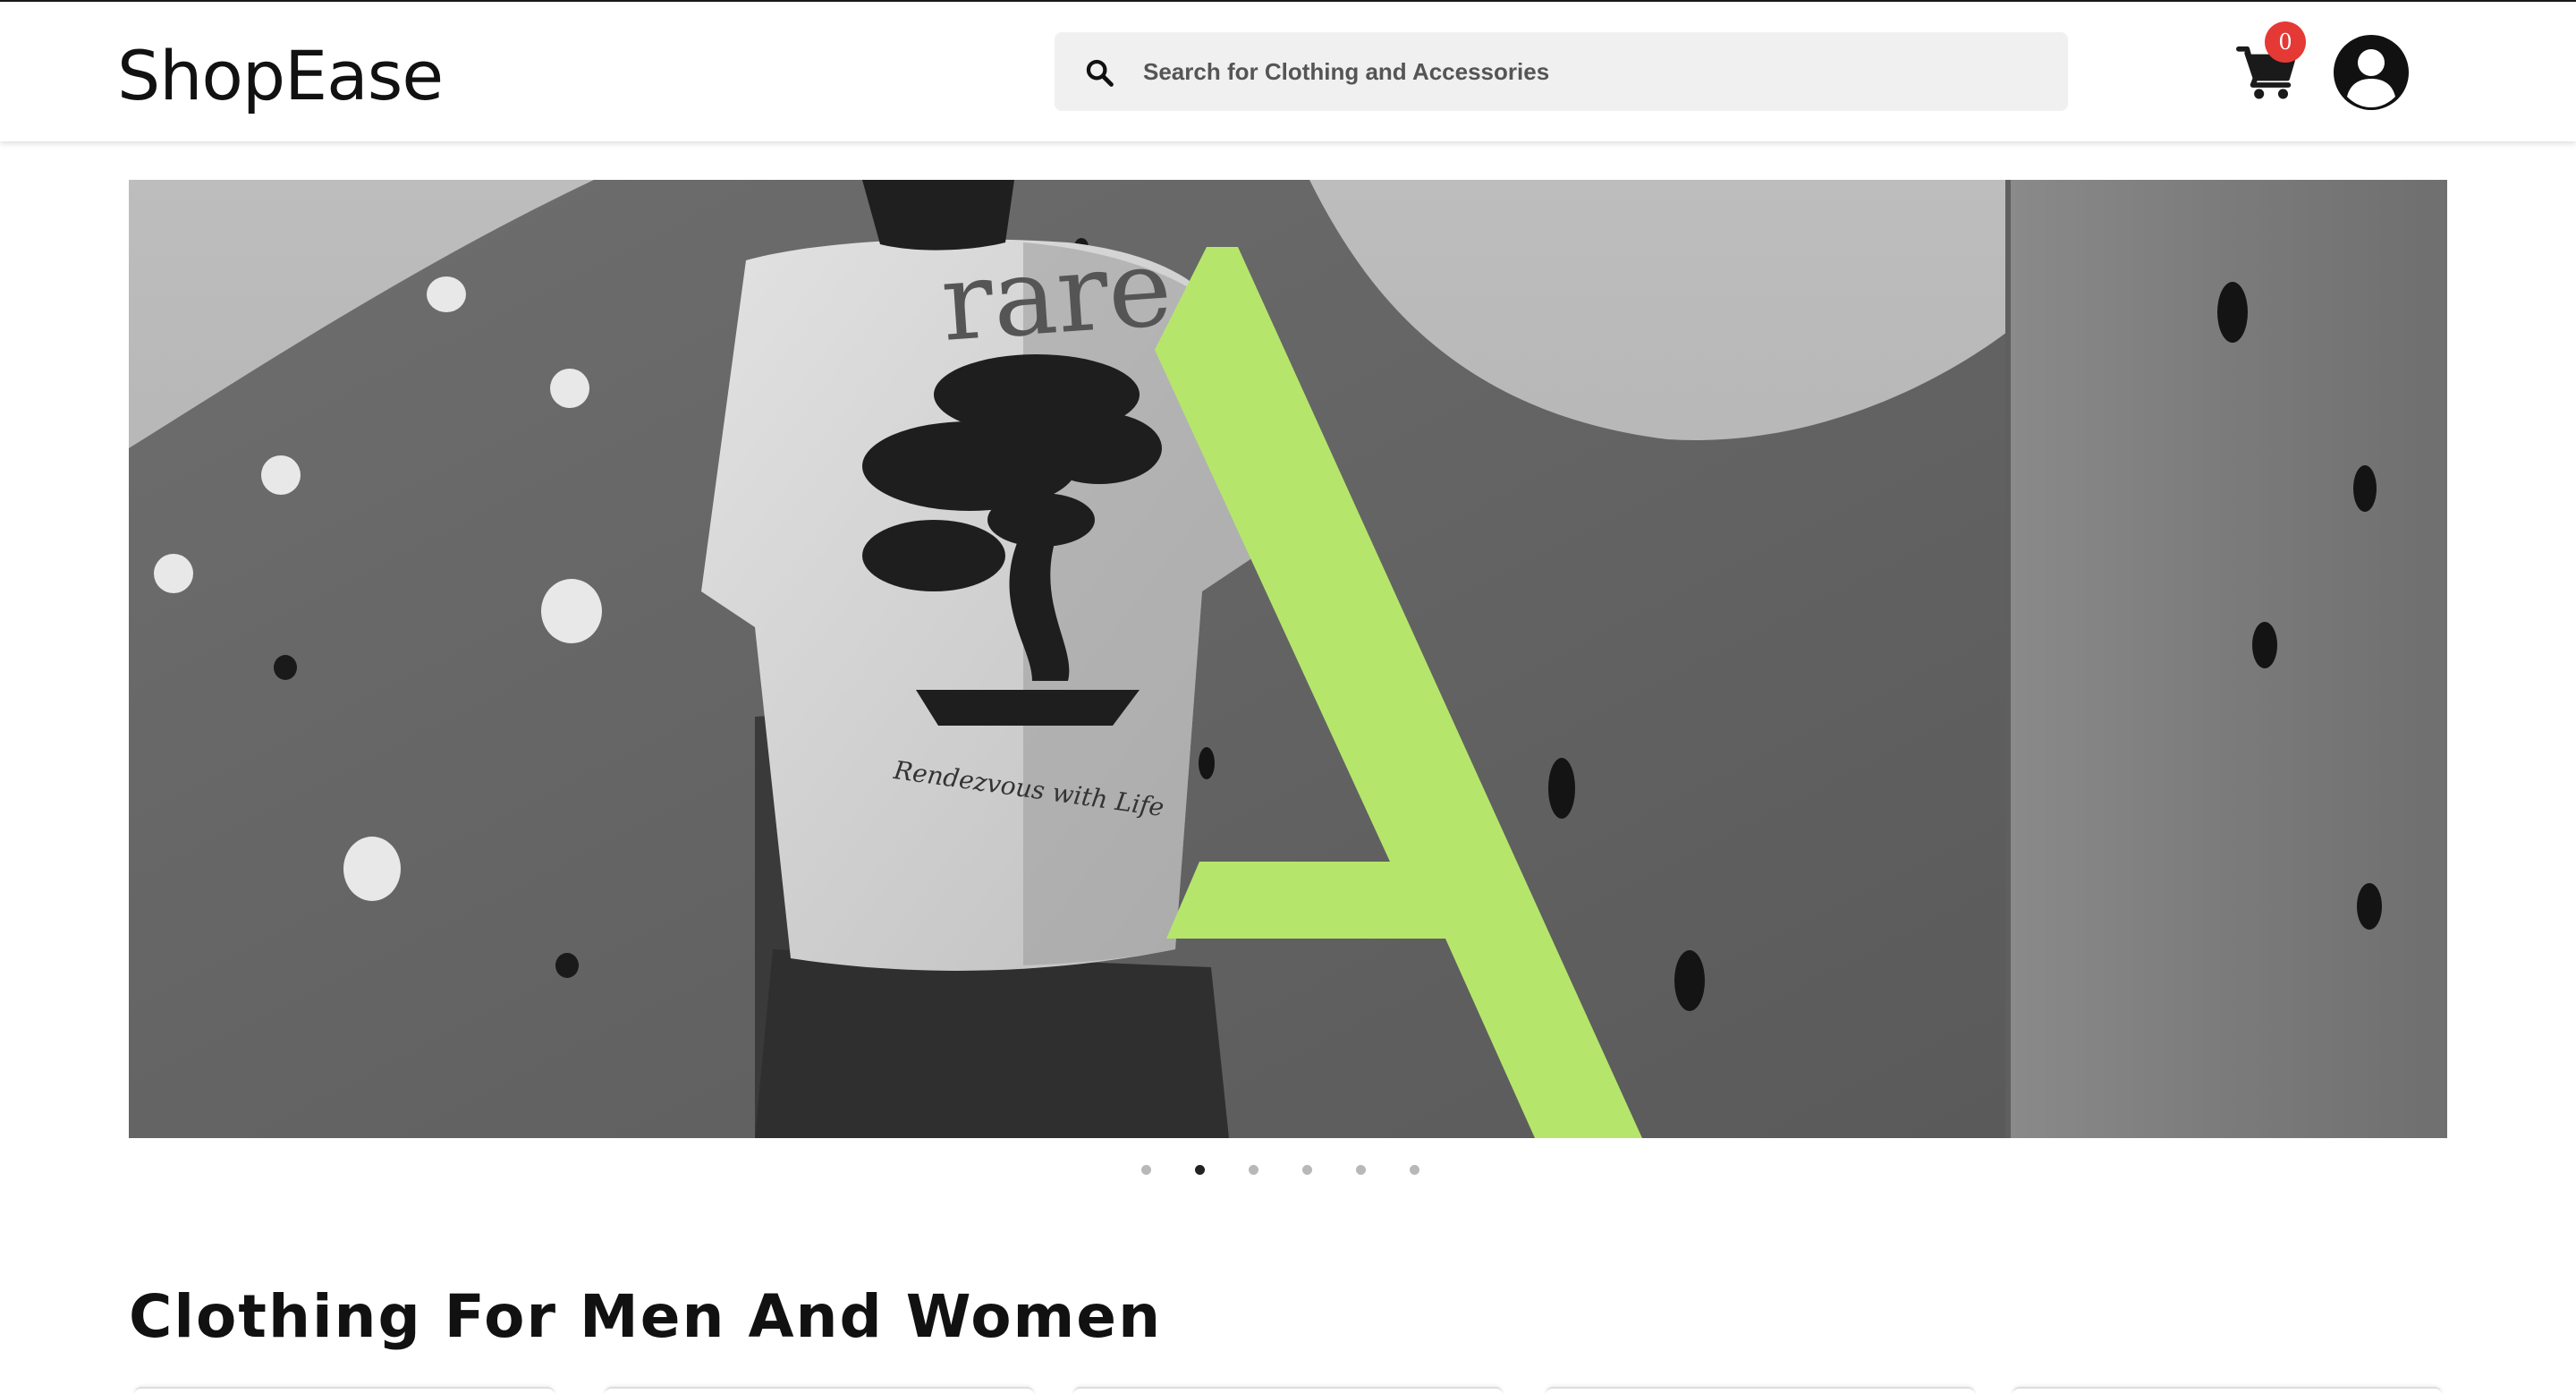 The height and width of the screenshot is (1394, 2576). I want to click on site-header: ShopEase 0, so click(1288, 71).